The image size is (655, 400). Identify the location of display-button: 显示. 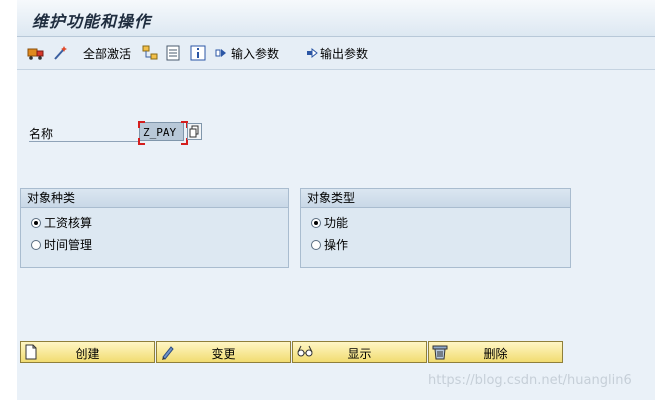
(359, 352).